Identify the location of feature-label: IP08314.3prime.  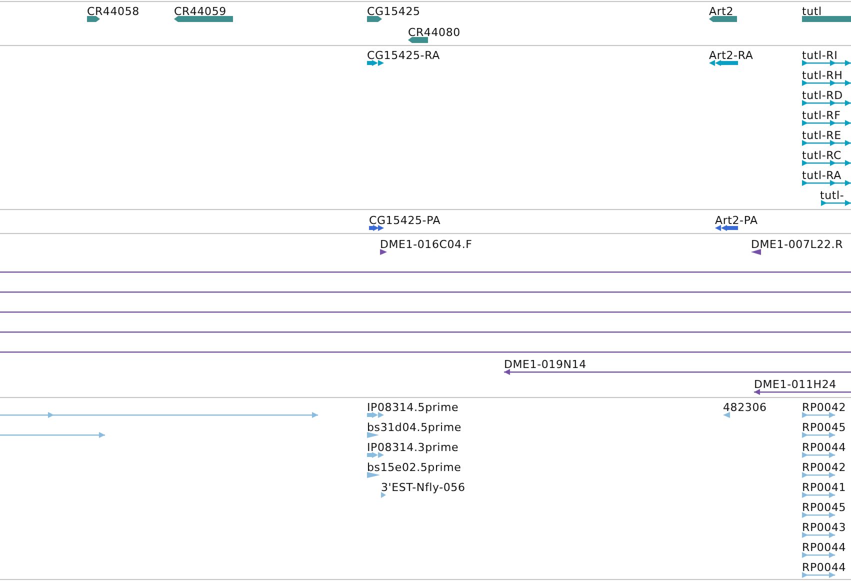
(413, 447).